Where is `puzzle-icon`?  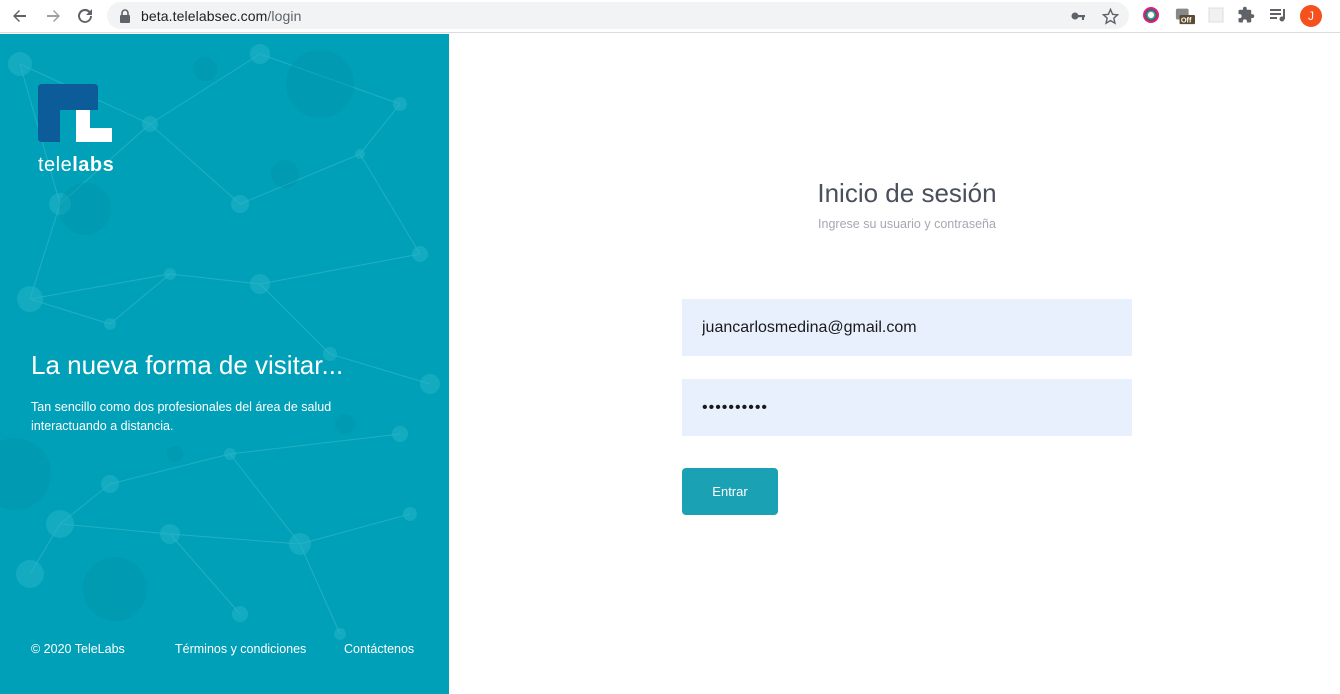 puzzle-icon is located at coordinates (1246, 15).